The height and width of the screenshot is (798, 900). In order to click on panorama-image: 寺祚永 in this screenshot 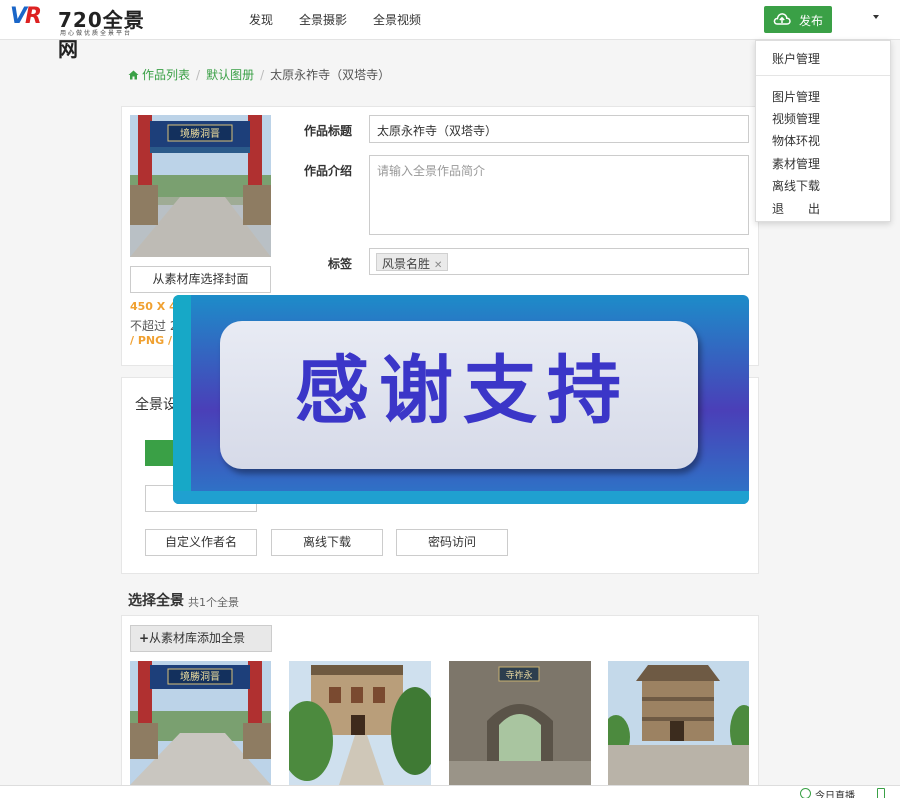, I will do `click(520, 723)`.